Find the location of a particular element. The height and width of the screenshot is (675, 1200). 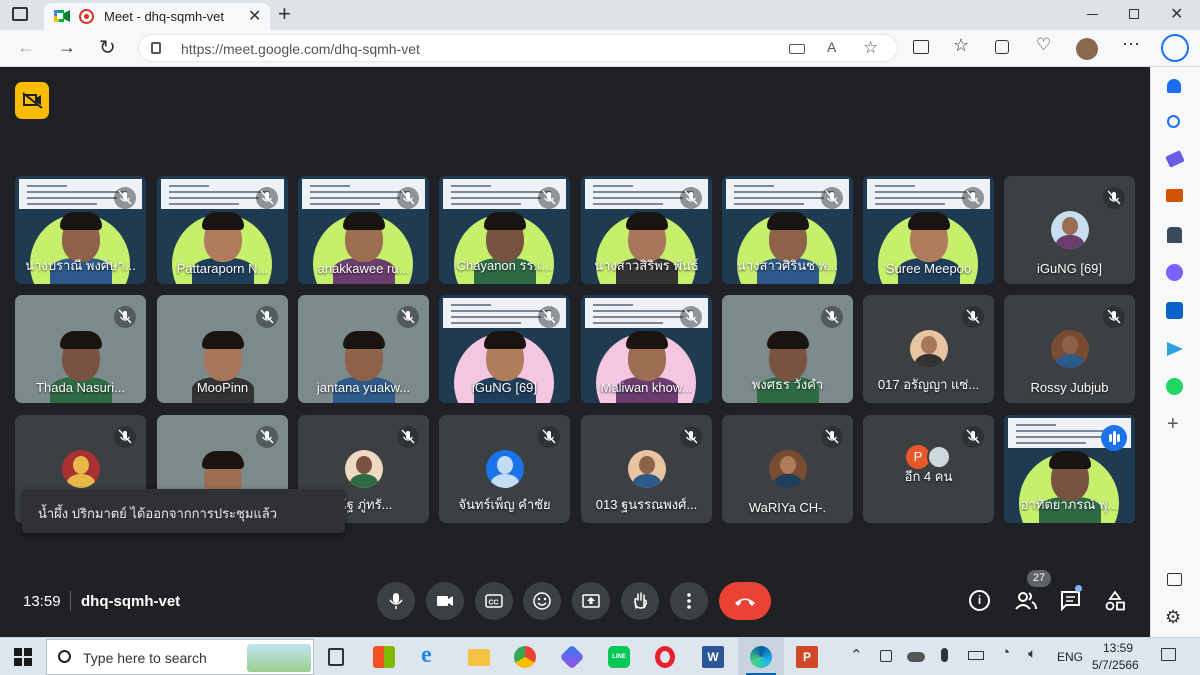

present-button is located at coordinates (591, 601).